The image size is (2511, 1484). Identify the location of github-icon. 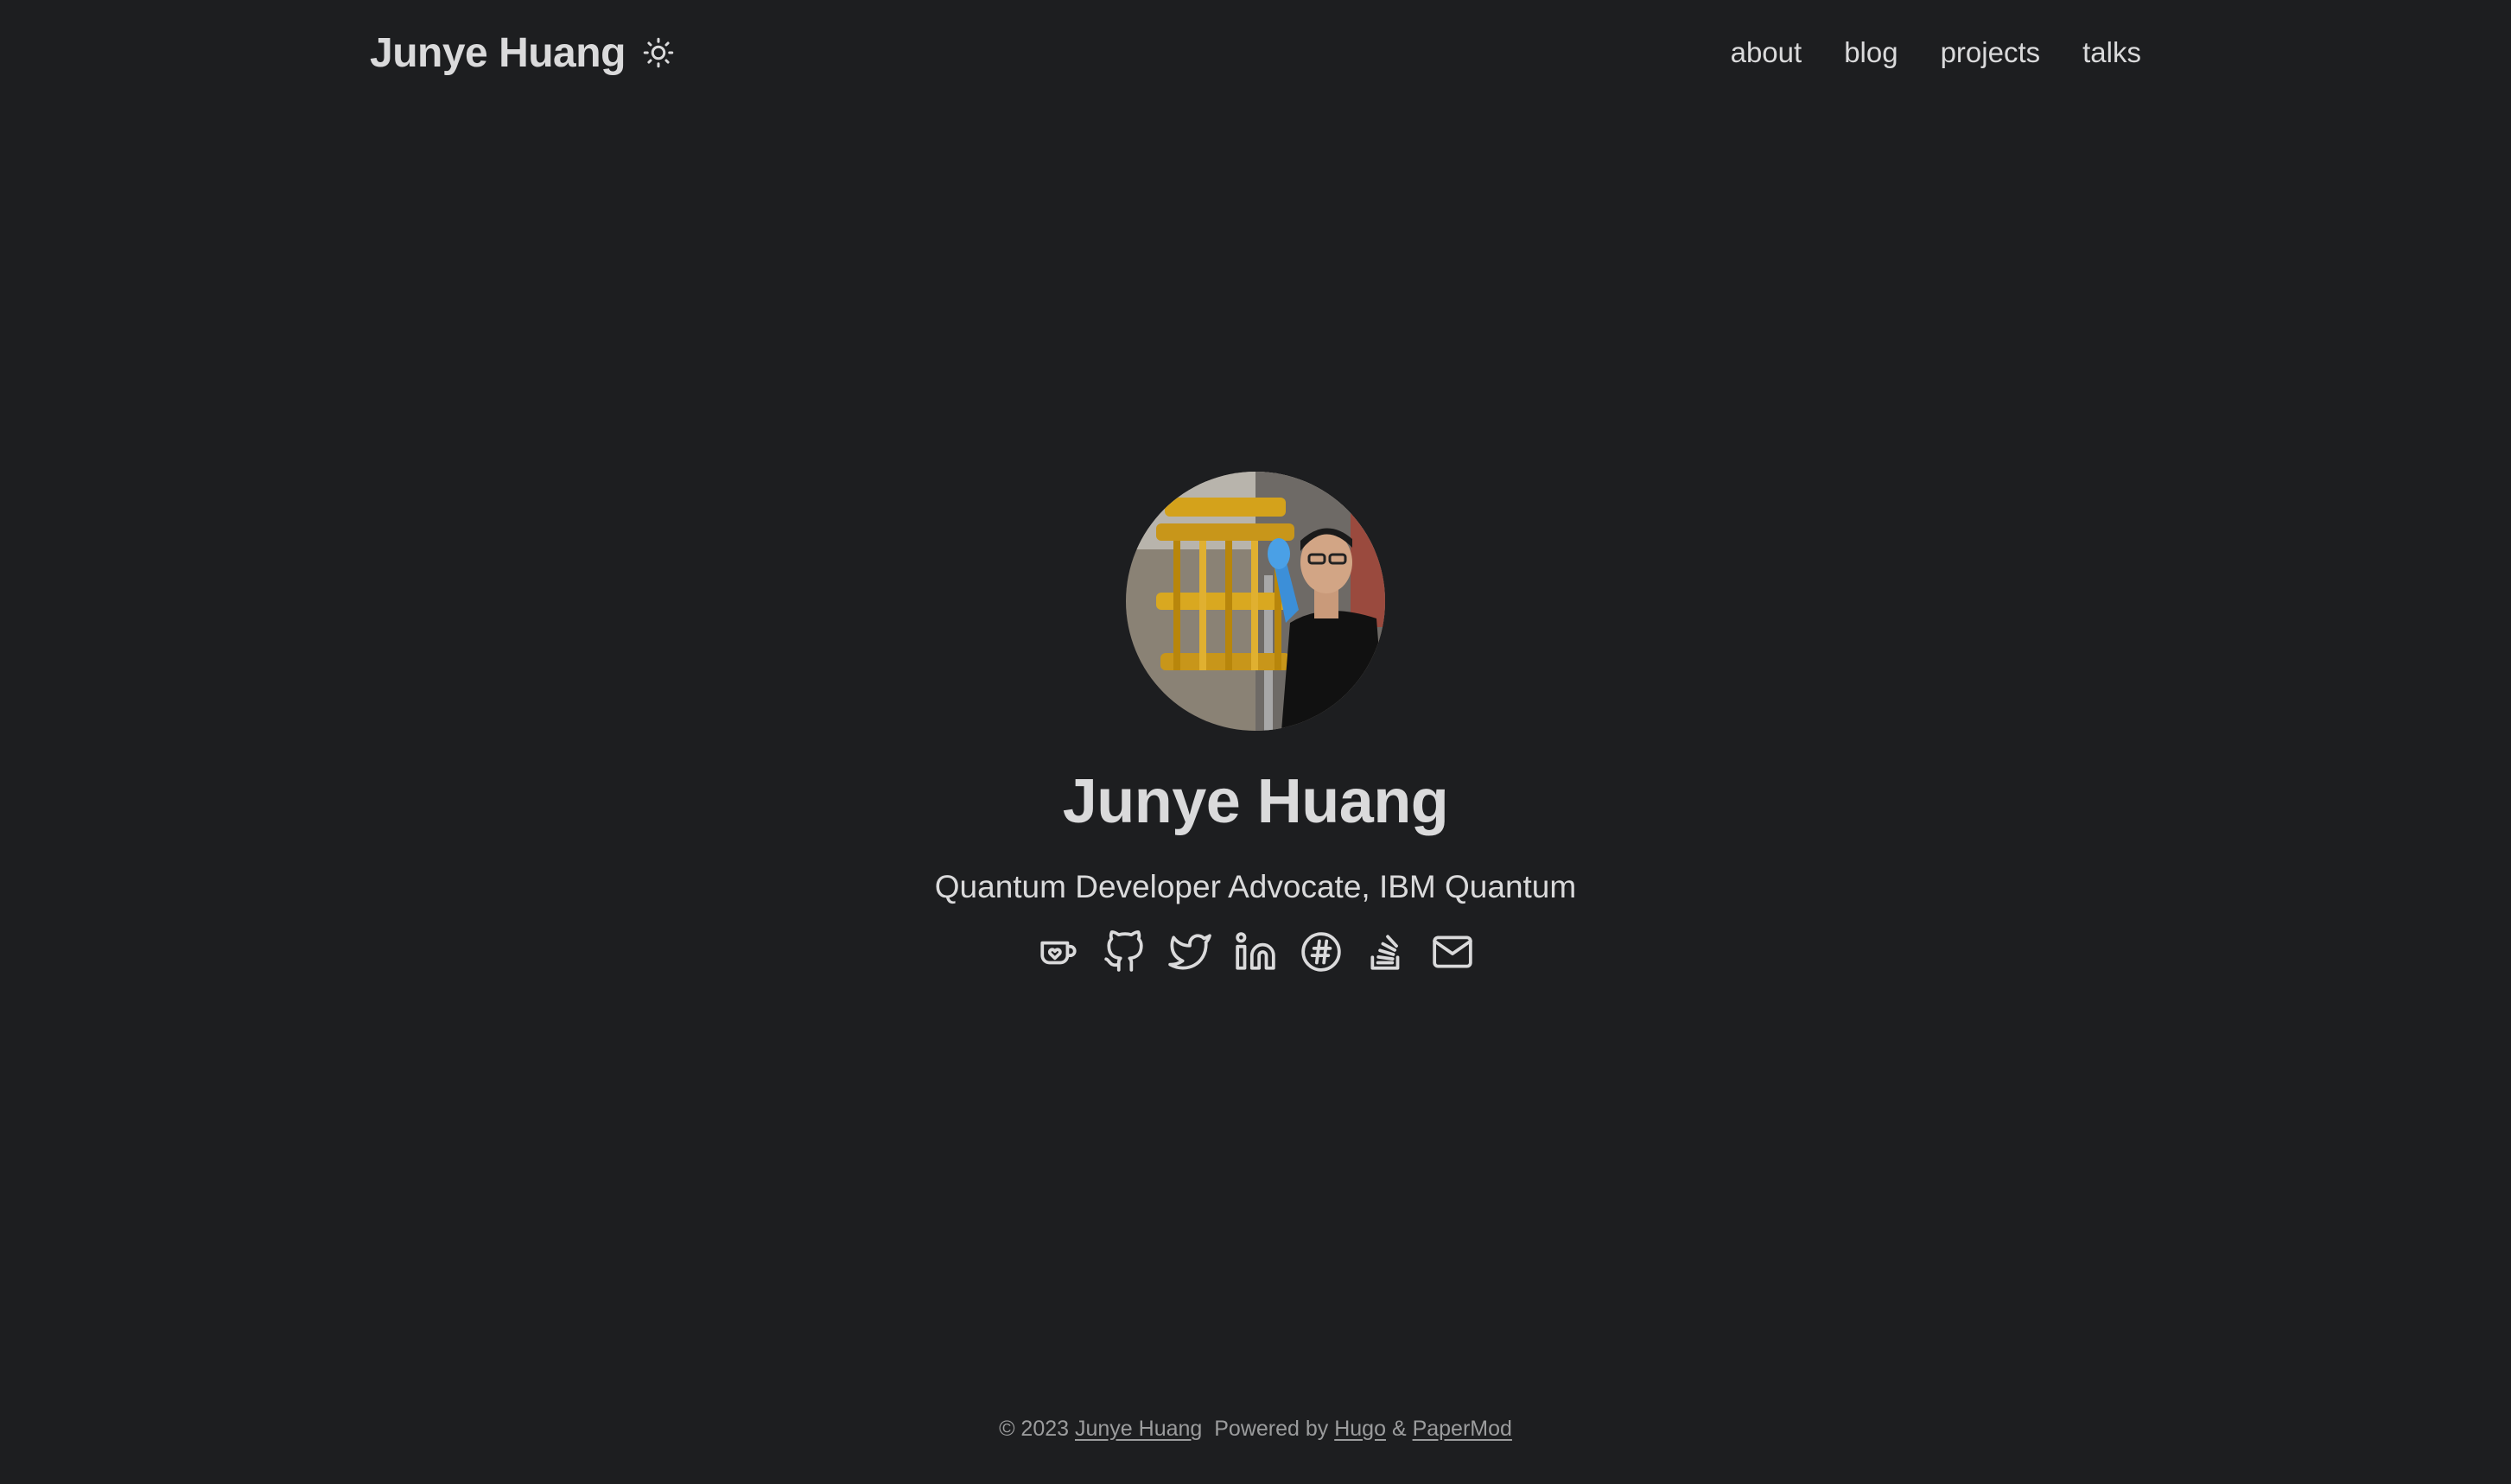
(1124, 952).